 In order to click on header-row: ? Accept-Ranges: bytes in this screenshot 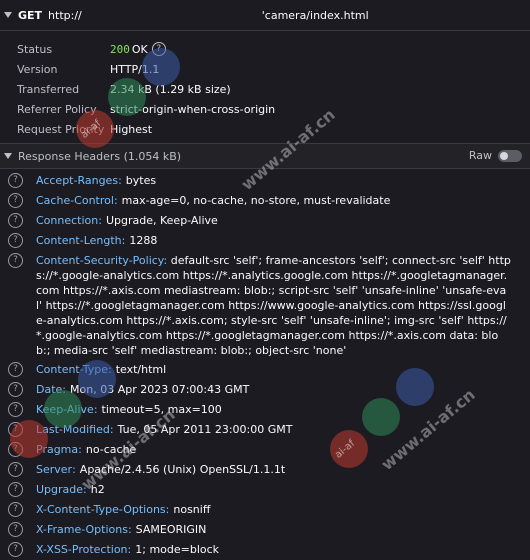, I will do `click(265, 181)`.